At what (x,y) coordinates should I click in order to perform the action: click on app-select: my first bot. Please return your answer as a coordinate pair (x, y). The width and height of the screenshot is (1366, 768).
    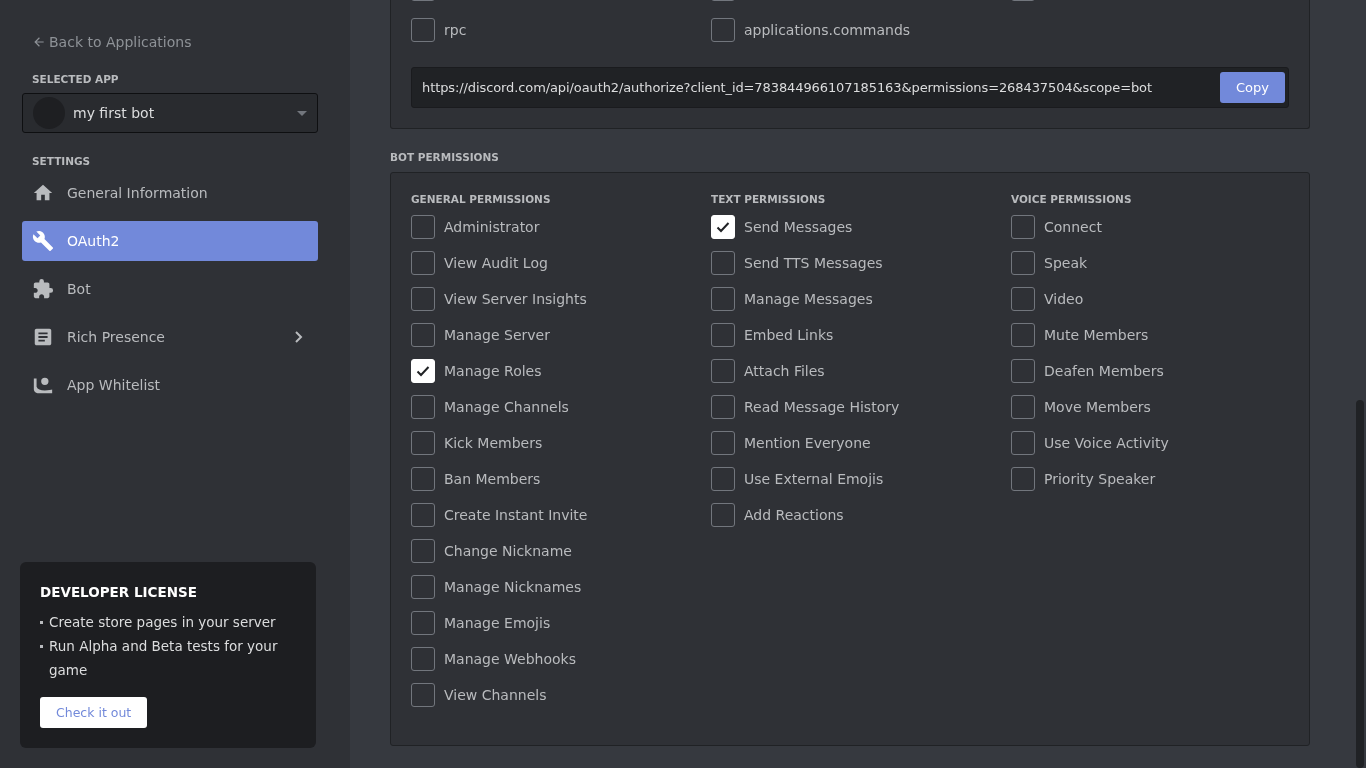
    Looking at the image, I should click on (170, 113).